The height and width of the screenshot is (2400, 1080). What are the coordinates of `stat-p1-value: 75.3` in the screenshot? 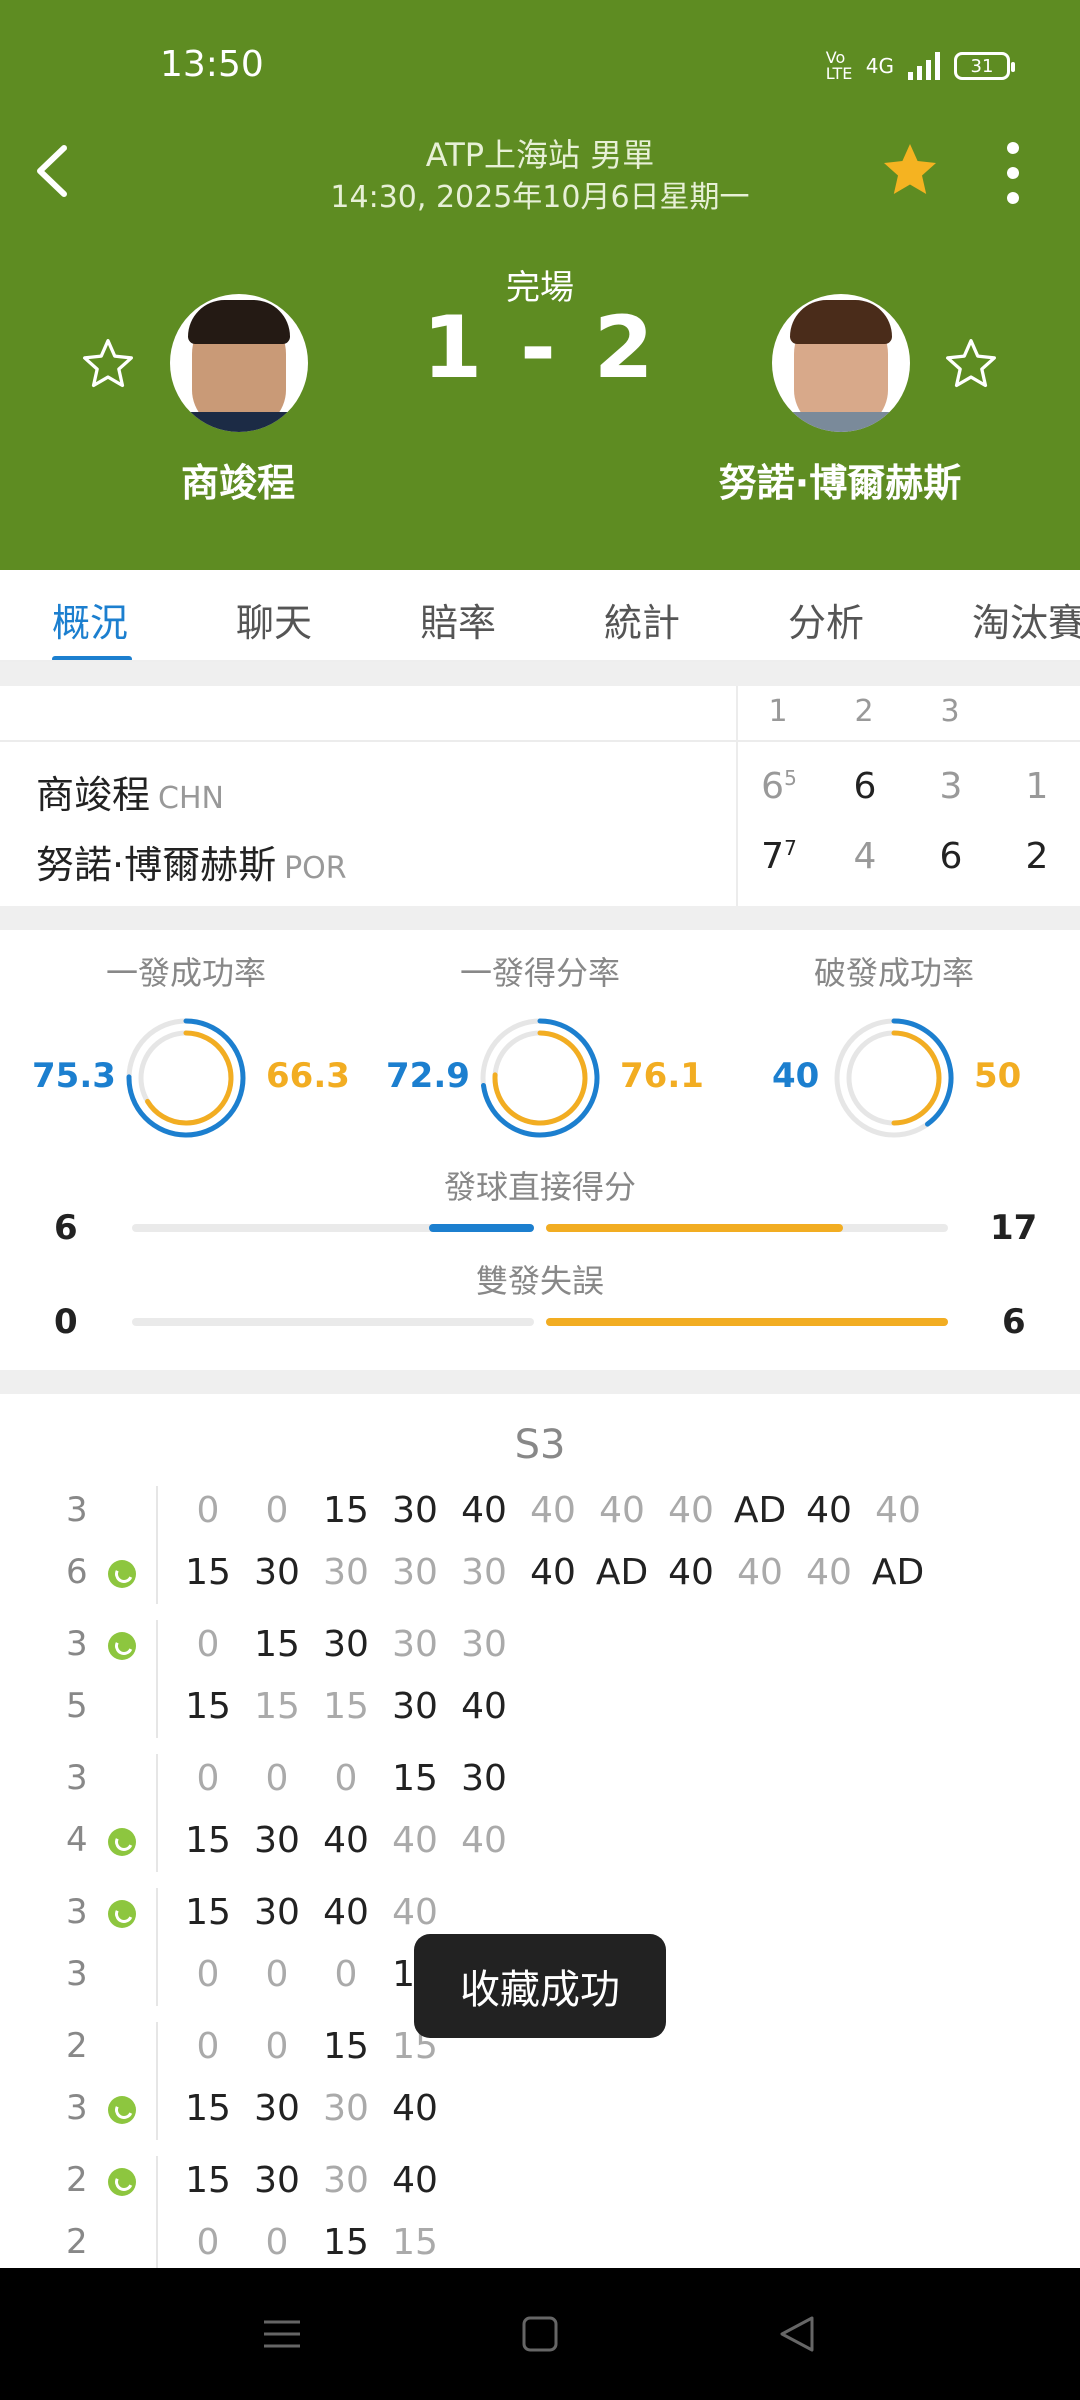 It's located at (74, 1076).